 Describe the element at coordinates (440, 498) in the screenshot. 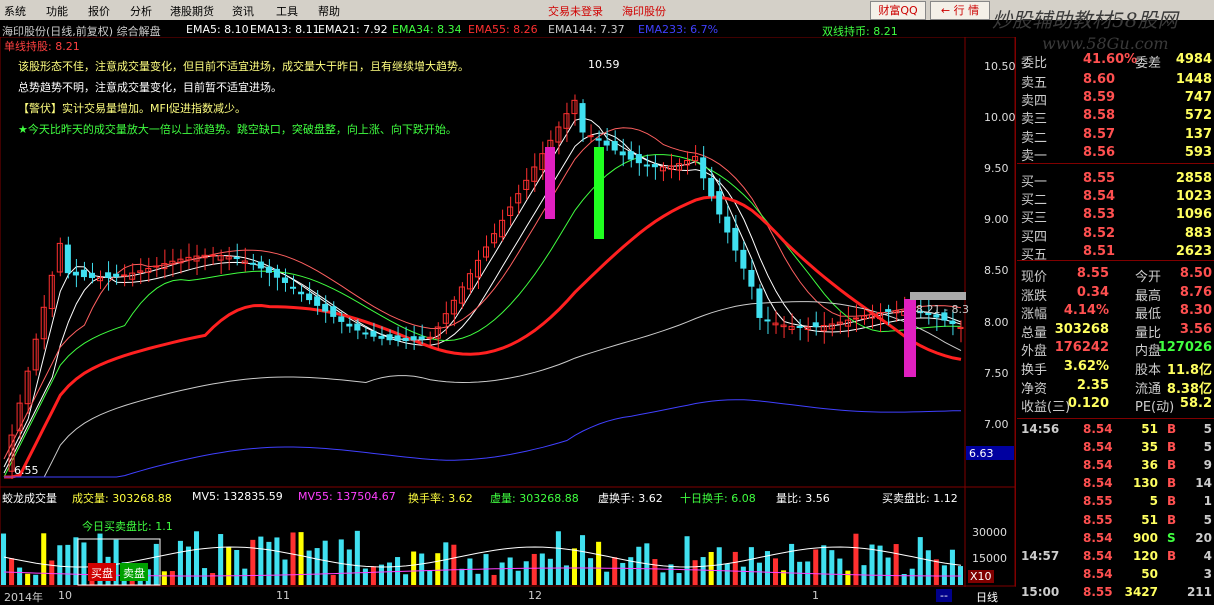

I see `vol-turnover: 换手率: 3.62` at that location.